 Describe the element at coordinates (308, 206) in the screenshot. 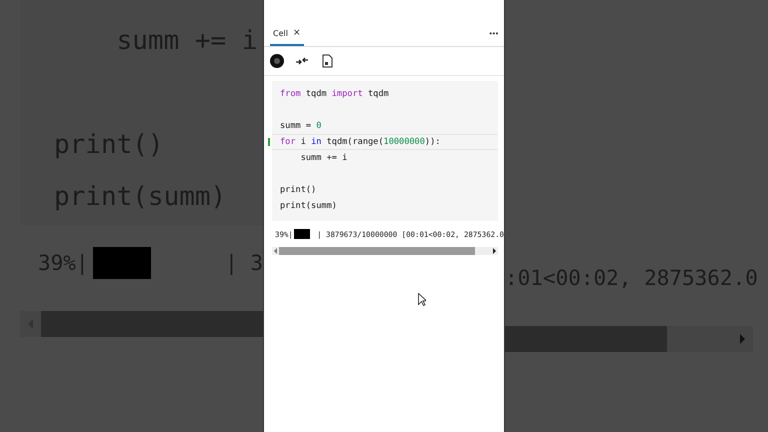

I see `code-line: print(summ)` at that location.